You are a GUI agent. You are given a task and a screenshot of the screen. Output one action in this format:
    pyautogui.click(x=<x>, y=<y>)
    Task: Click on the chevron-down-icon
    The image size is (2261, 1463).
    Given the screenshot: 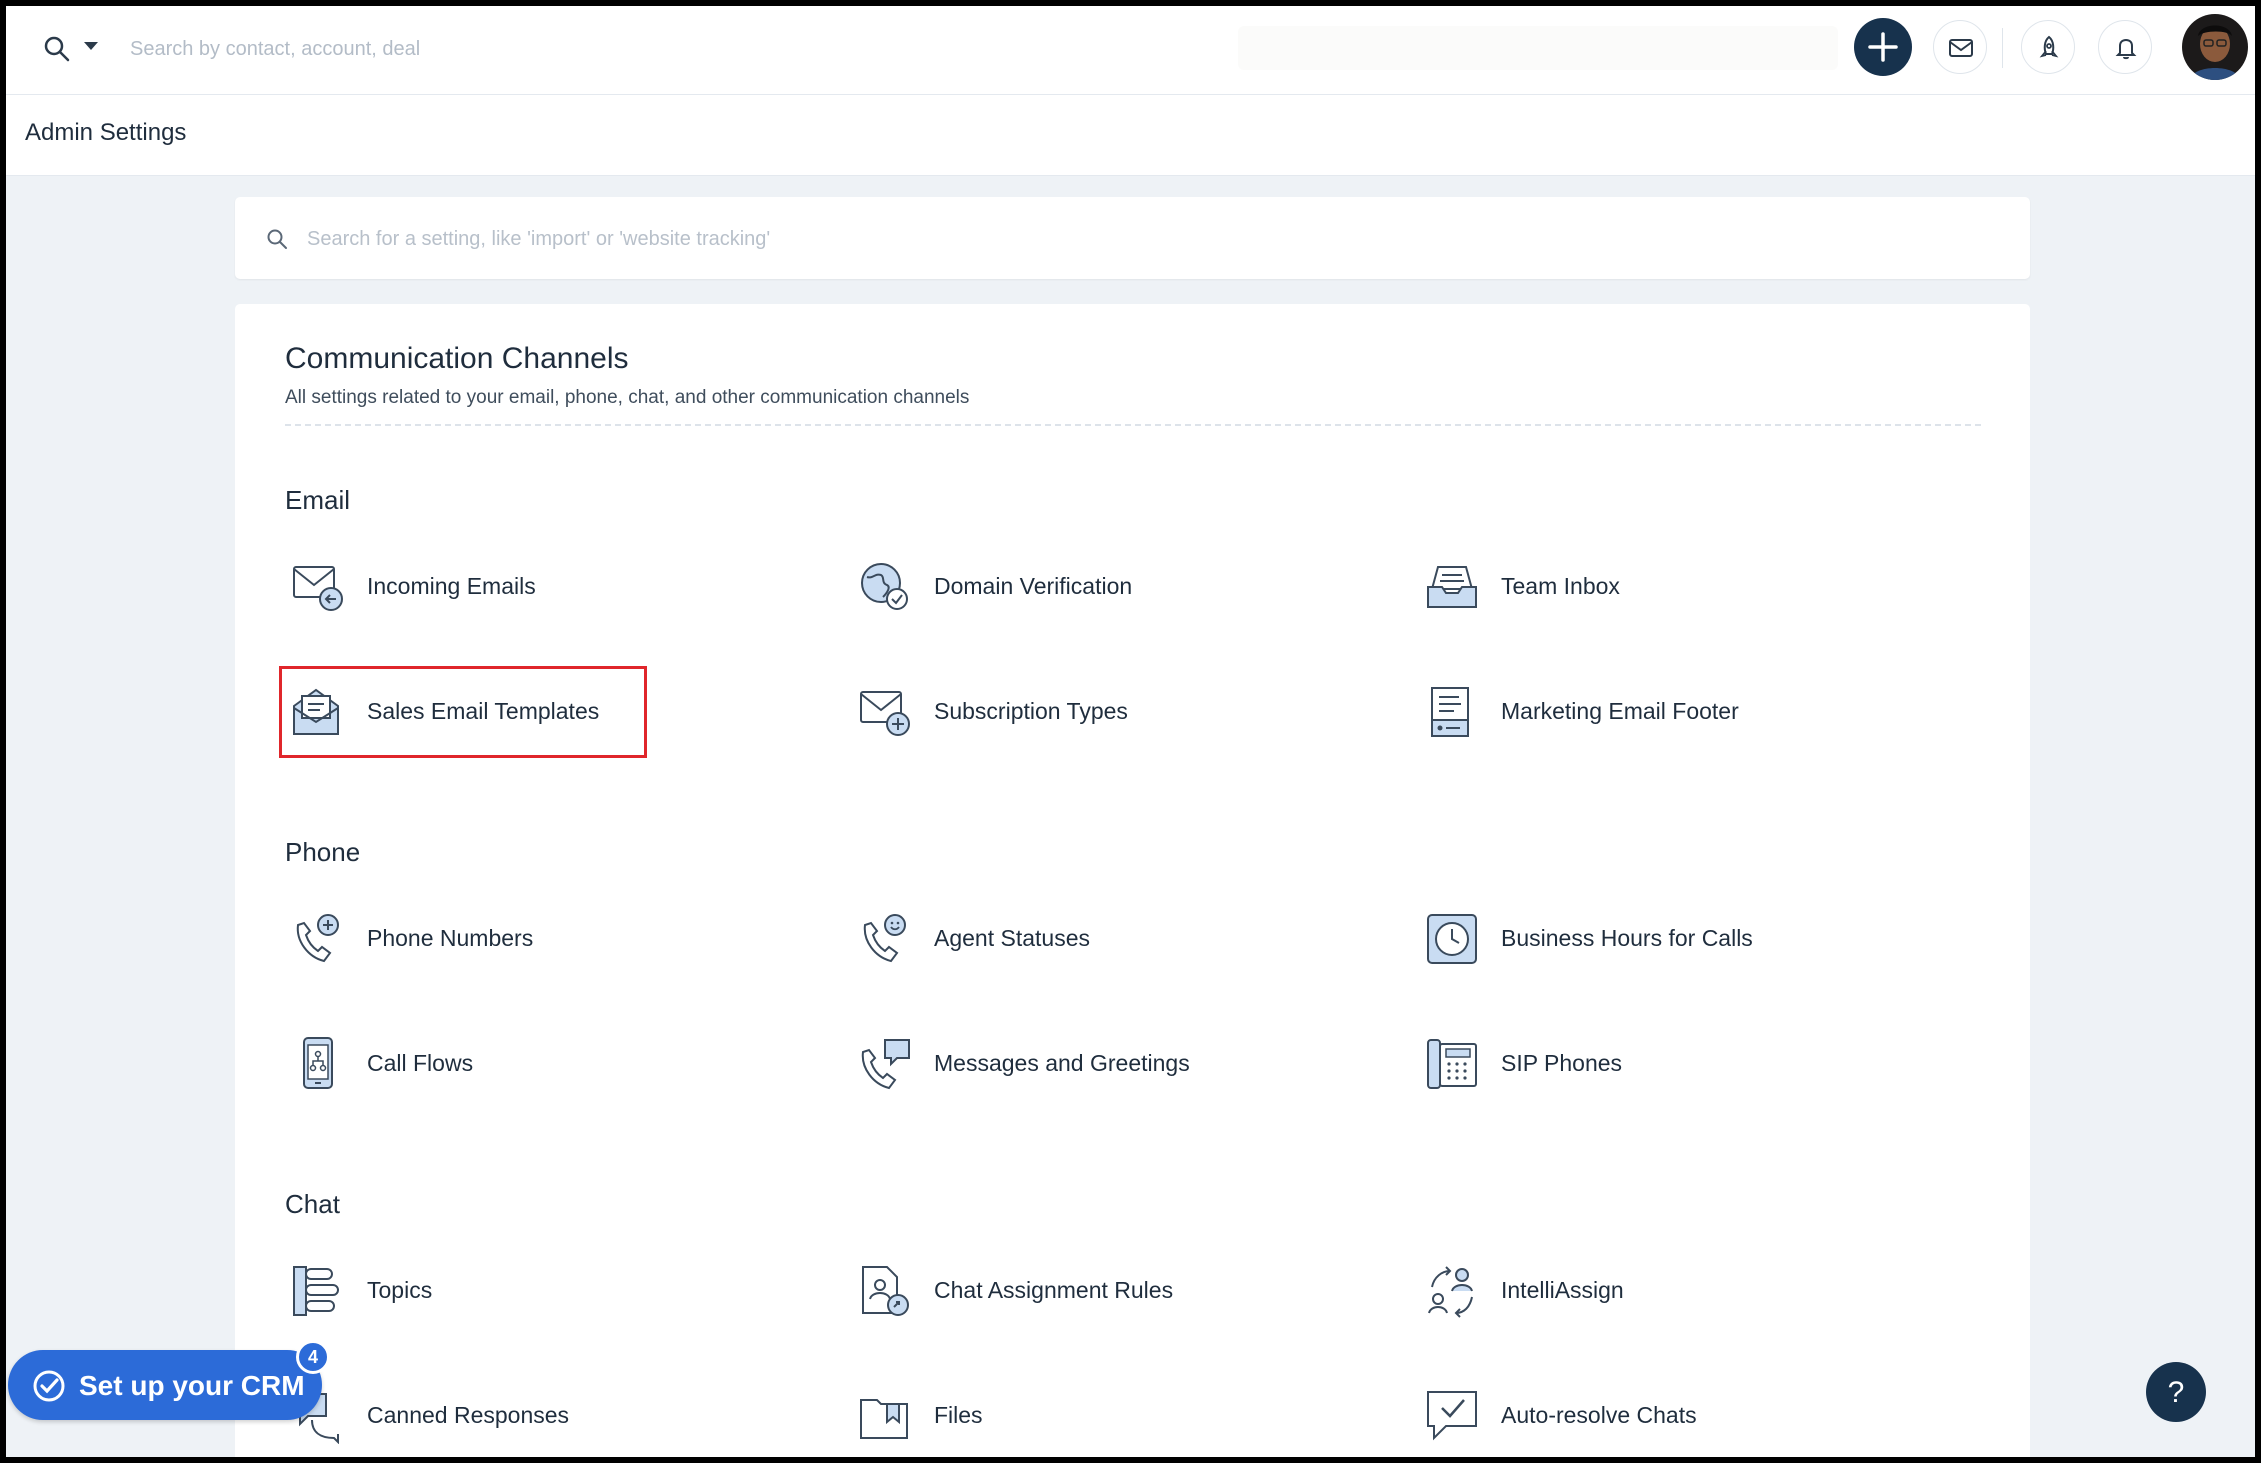 What is the action you would take?
    pyautogui.click(x=91, y=46)
    